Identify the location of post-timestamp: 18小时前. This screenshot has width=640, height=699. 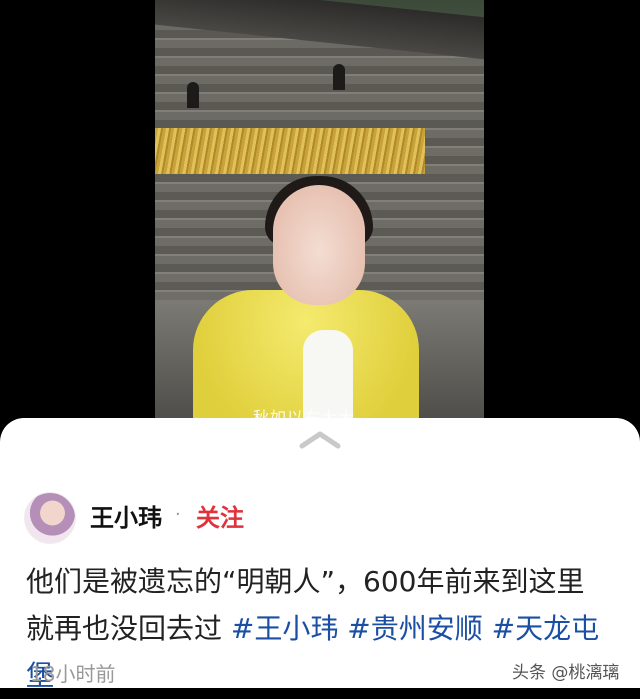
(73, 674).